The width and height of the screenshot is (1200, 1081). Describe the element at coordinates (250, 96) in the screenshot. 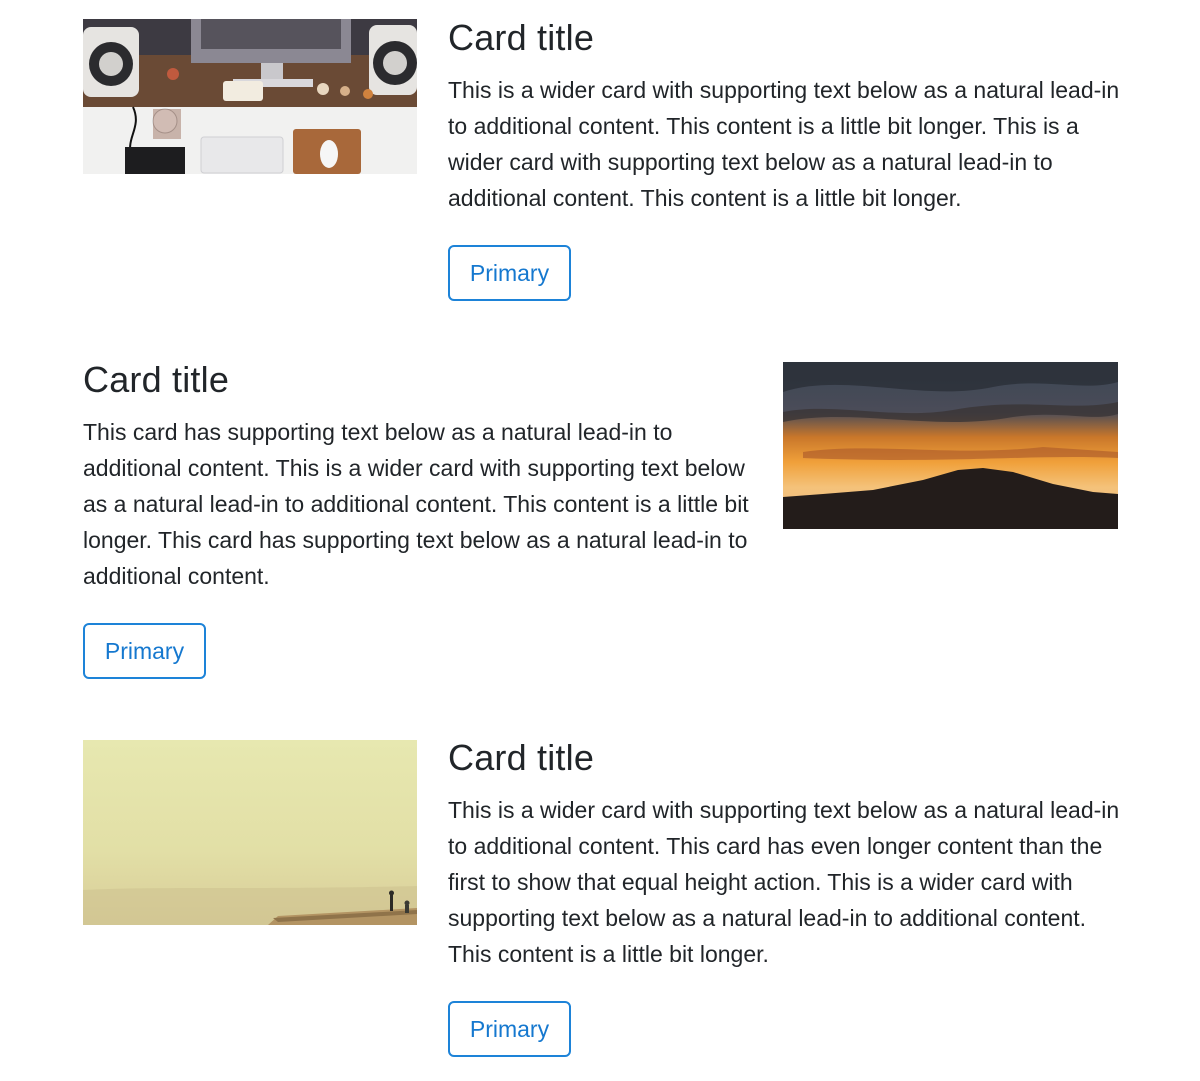

I see `card-image-desk` at that location.